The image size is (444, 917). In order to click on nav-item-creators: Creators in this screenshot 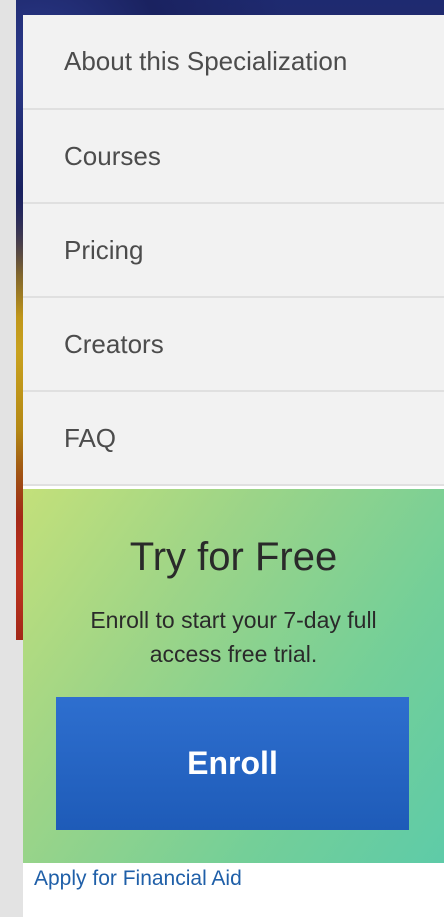, I will do `click(233, 345)`.